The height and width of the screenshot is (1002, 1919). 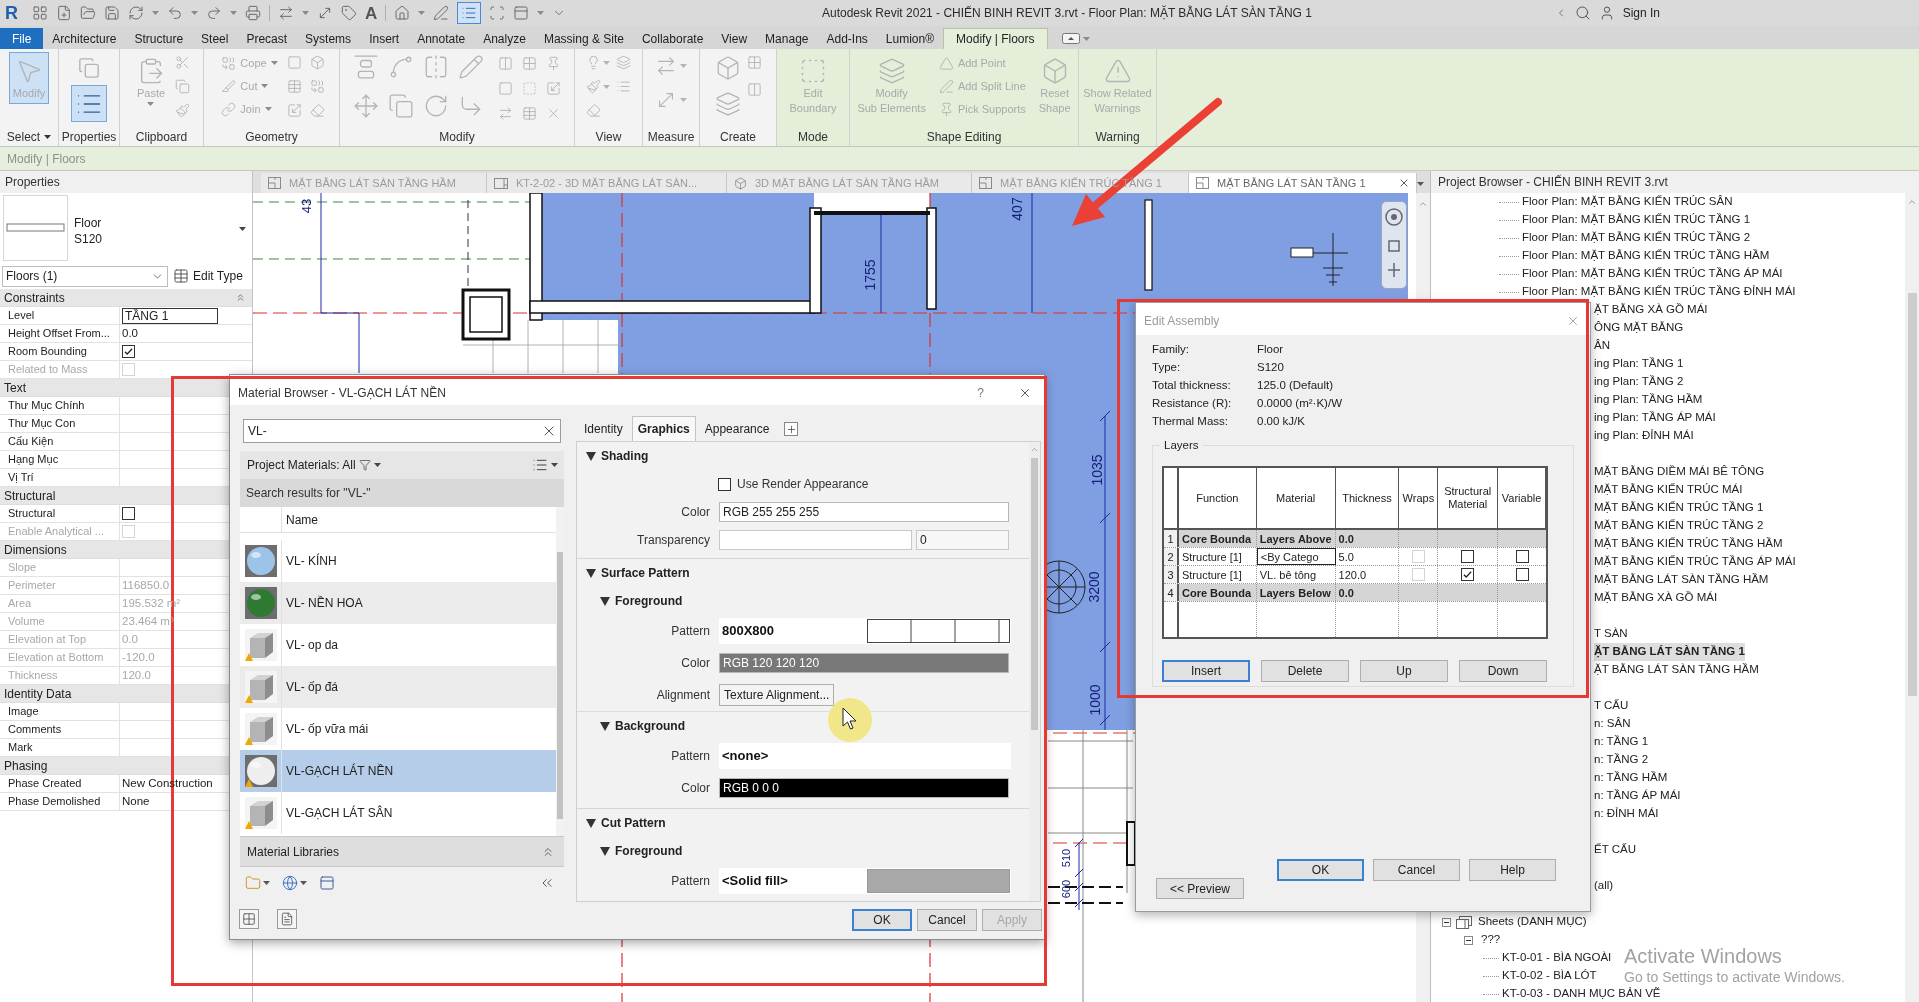 I want to click on section-header: Shading, so click(x=803, y=456).